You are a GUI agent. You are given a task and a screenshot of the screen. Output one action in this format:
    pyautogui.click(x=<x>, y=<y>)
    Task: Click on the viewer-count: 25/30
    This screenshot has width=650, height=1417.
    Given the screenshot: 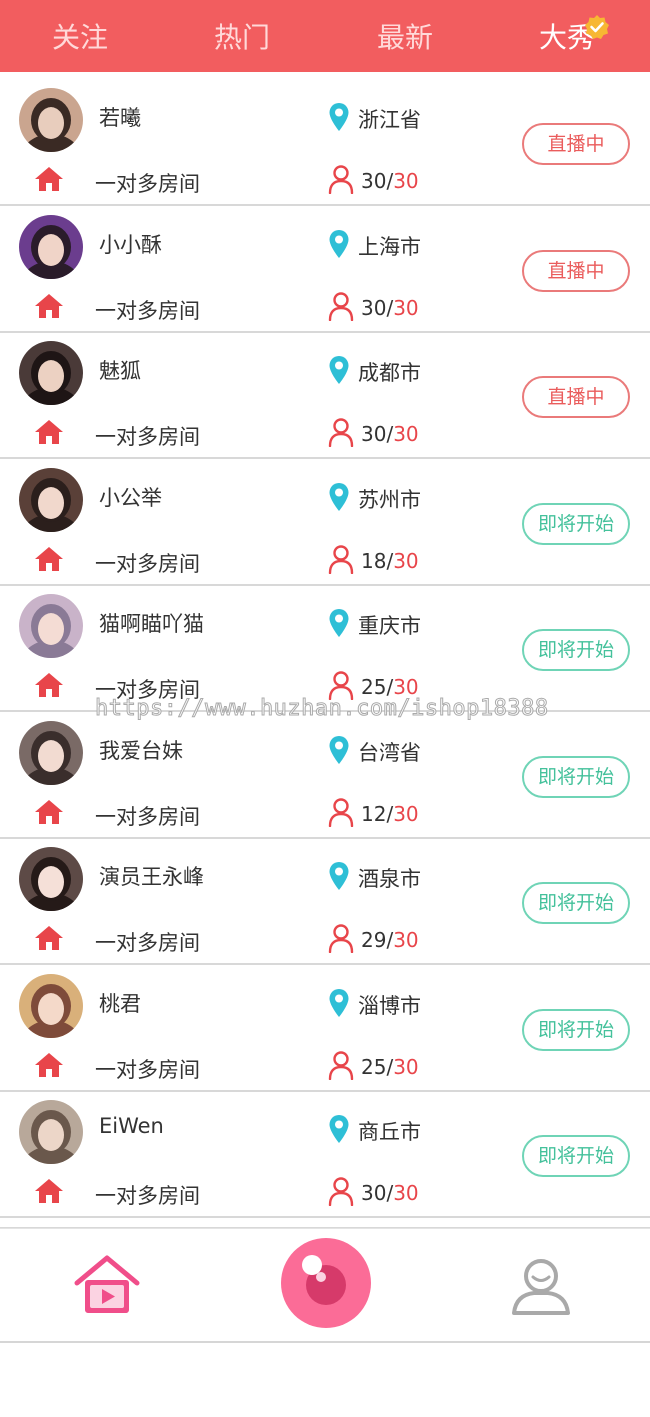 What is the action you would take?
    pyautogui.click(x=390, y=1066)
    